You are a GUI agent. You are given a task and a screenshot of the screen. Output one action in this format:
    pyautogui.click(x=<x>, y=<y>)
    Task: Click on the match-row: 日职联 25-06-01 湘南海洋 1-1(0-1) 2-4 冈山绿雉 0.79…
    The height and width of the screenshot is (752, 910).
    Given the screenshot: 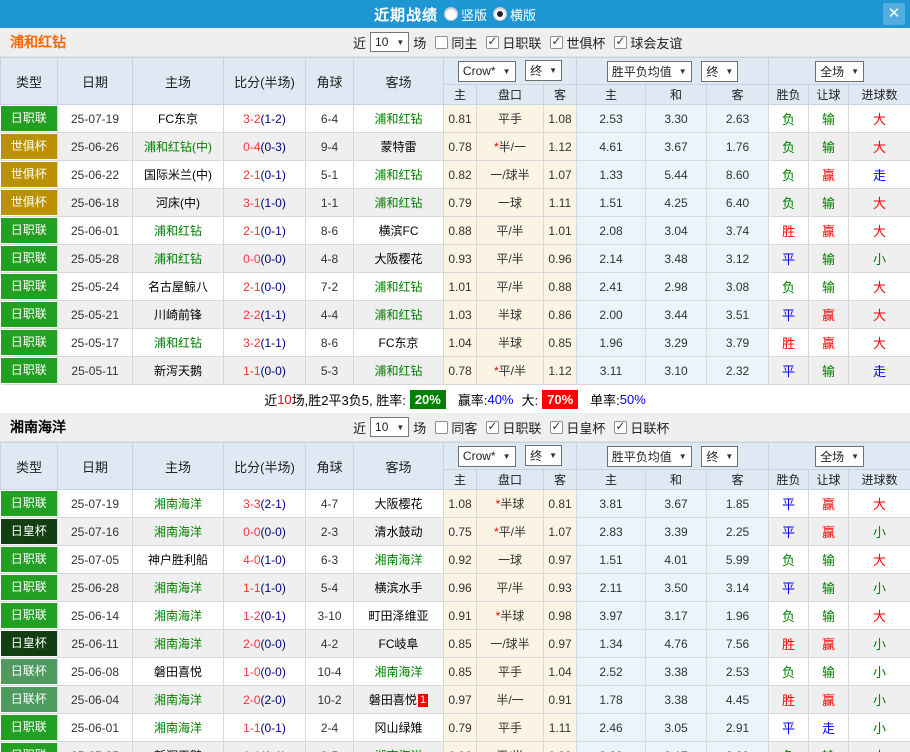 What is the action you would take?
    pyautogui.click(x=455, y=727)
    